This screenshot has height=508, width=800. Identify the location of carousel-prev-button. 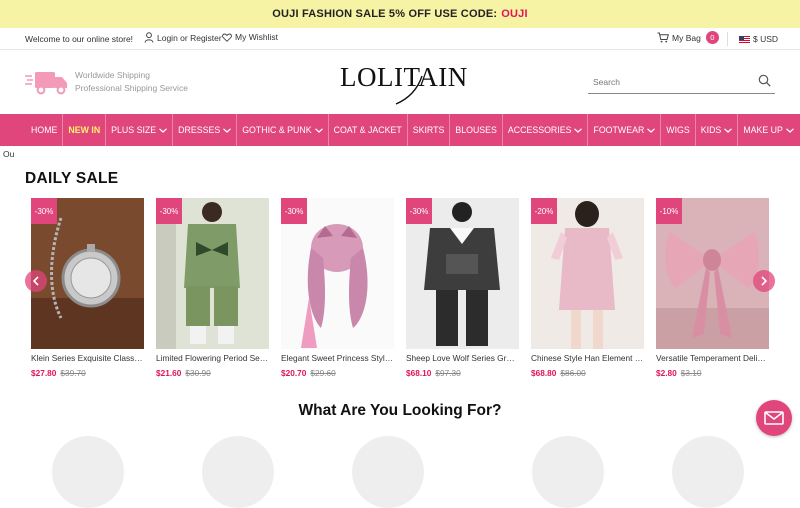
(36, 281).